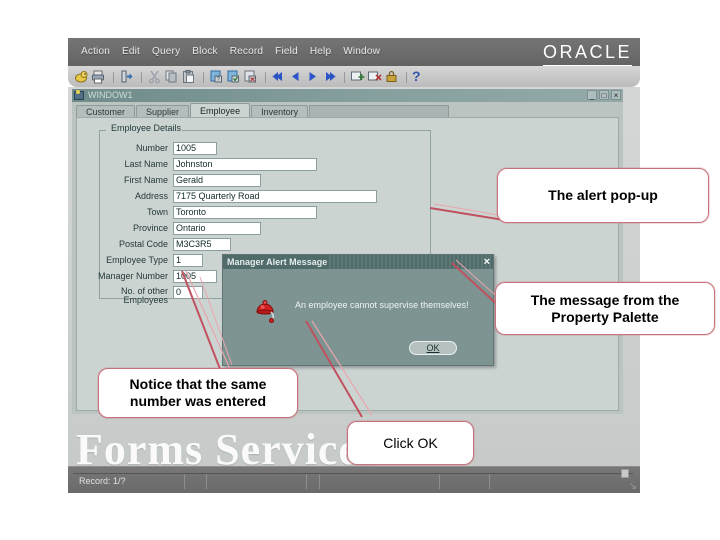 The width and height of the screenshot is (720, 540). What do you see at coordinates (204, 52) in the screenshot?
I see `menu-item-block: Block` at bounding box center [204, 52].